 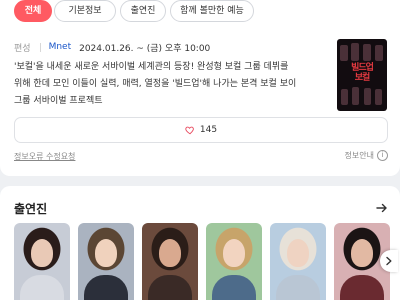 I want to click on cast-section-title: 출연진, so click(x=31, y=209).